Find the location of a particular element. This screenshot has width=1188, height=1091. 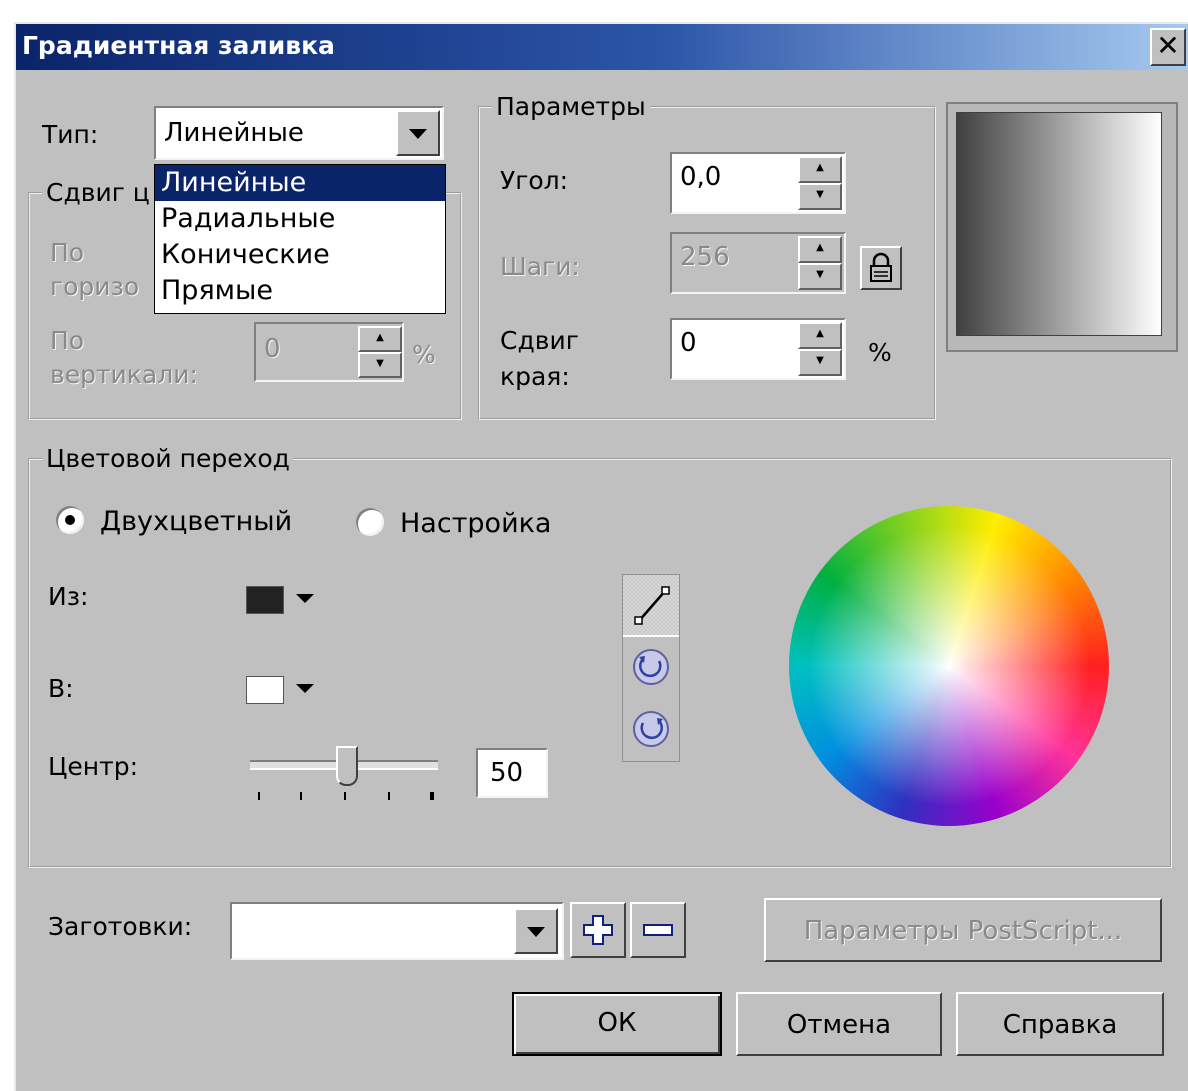

direct-line-icon is located at coordinates (652, 605).